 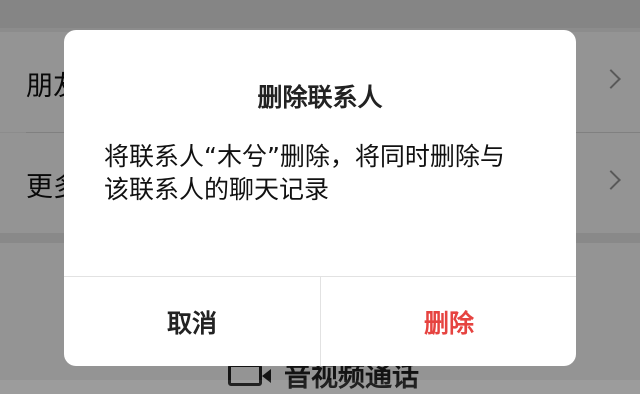 What do you see at coordinates (324, 173) in the screenshot?
I see `dialog-message: 将联系人“木兮”删除，将同时删除与 该联系人的聊天记录` at bounding box center [324, 173].